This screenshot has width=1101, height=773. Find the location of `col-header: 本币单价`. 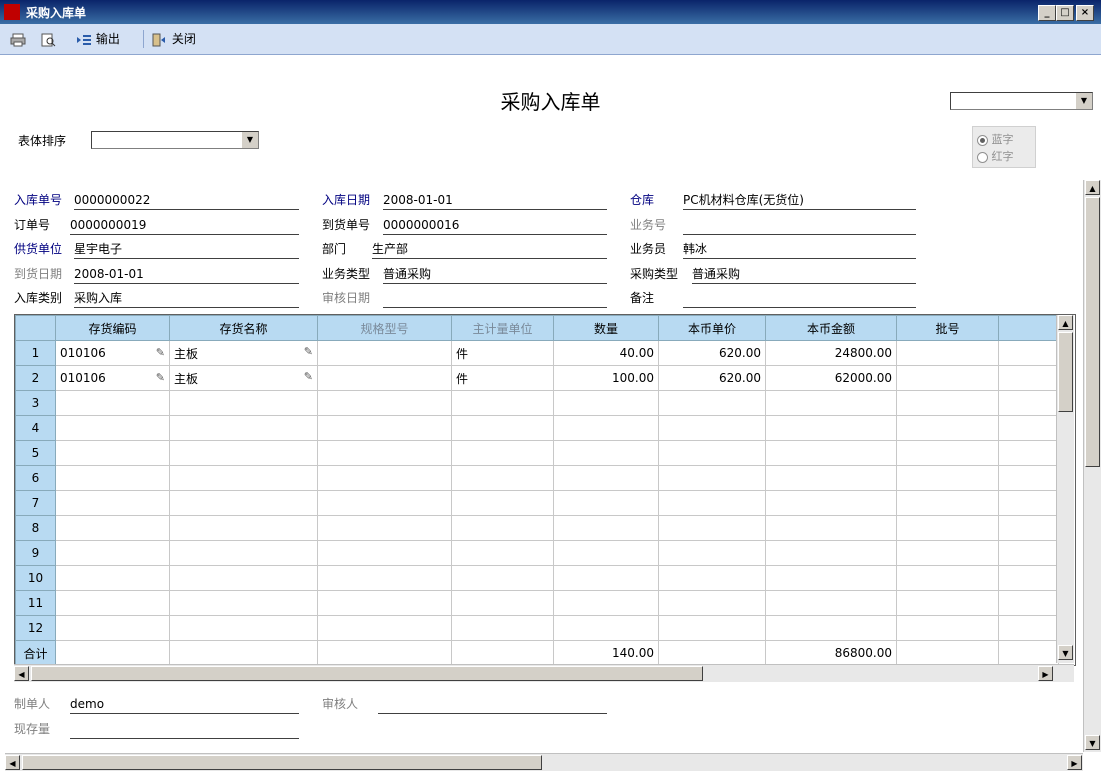

col-header: 本币单价 is located at coordinates (712, 328).